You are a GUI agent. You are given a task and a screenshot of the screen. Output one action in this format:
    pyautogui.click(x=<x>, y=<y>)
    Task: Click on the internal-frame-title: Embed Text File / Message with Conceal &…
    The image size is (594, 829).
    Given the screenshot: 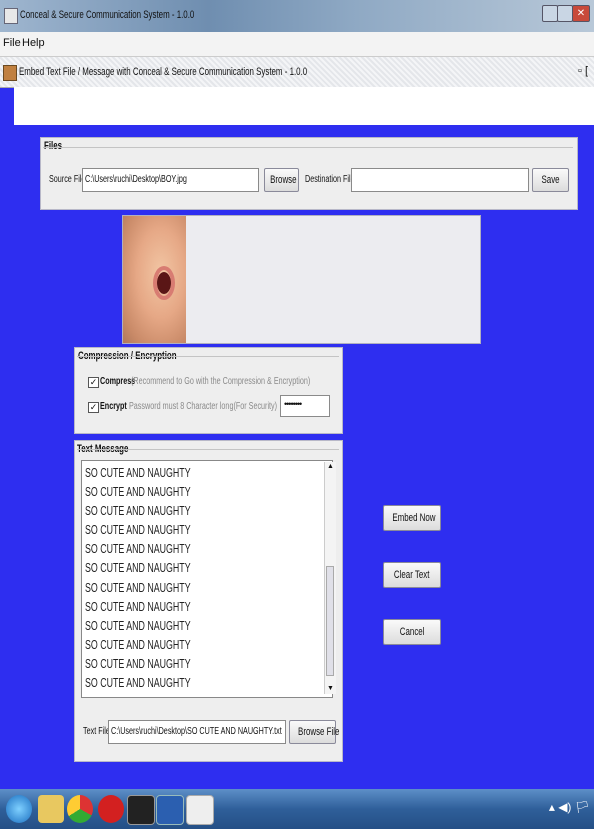 What is the action you would take?
    pyautogui.click(x=163, y=72)
    